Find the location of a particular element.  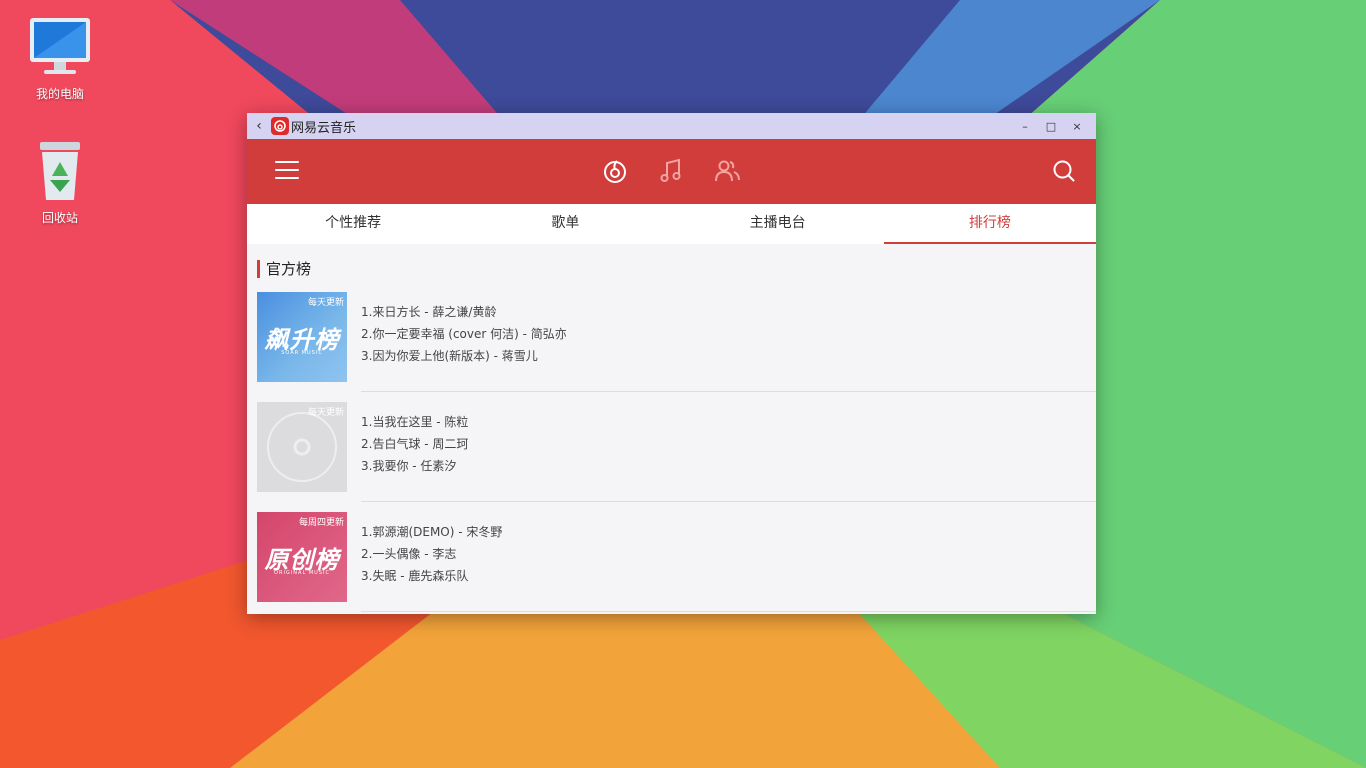

tab-recommend: 个性推荐 is located at coordinates (353, 224).